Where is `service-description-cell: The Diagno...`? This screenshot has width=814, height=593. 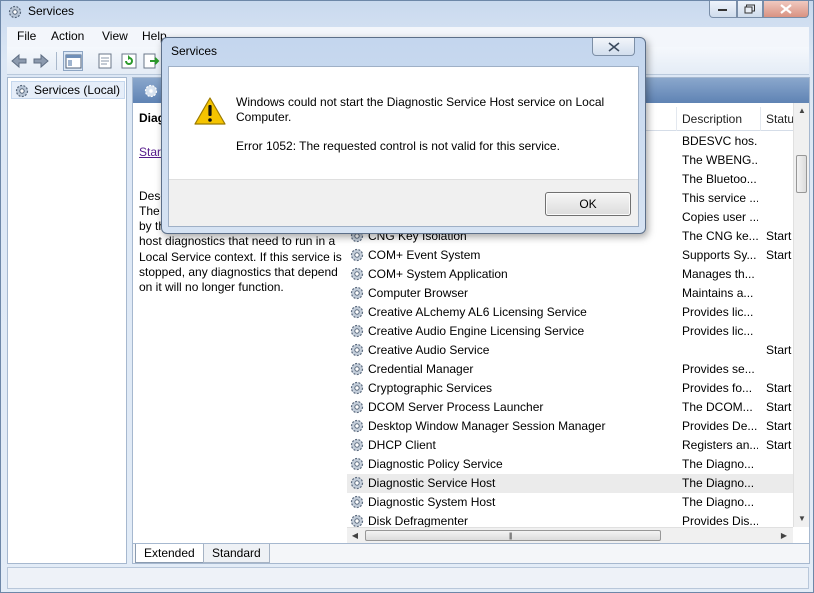
service-description-cell: The Diagno... is located at coordinates (718, 483).